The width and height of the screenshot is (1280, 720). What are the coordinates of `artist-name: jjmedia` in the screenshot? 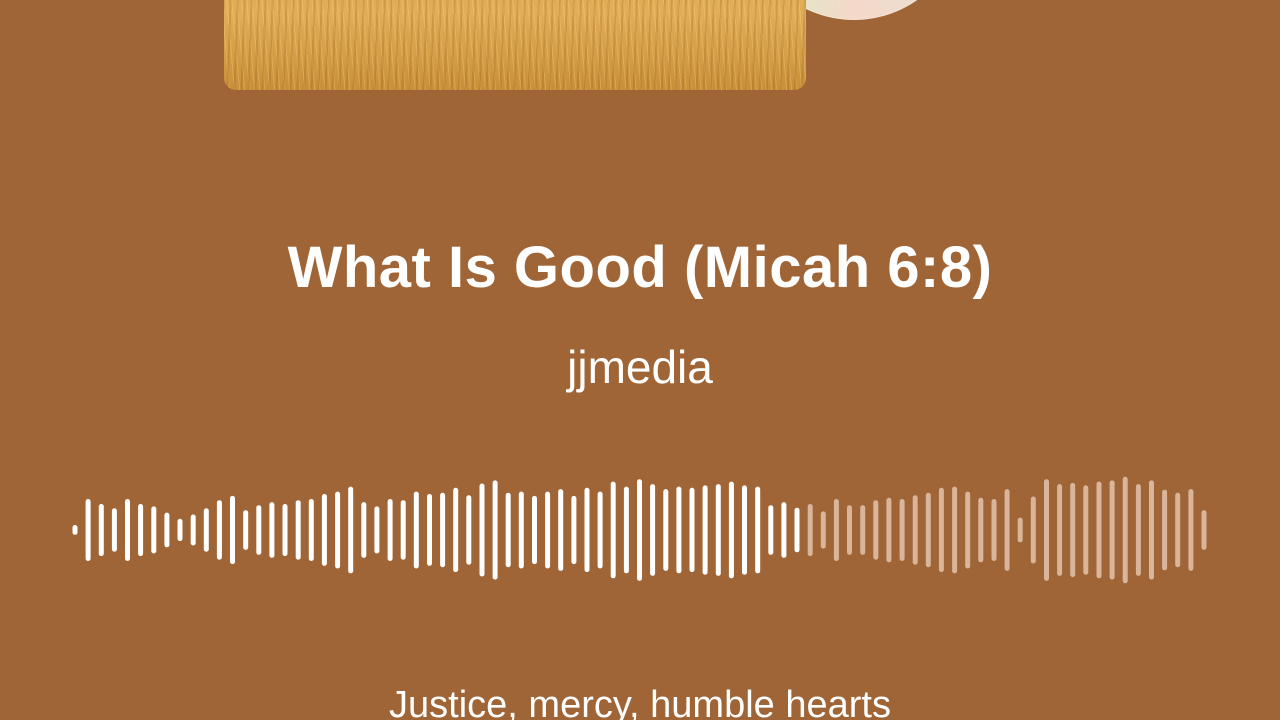 It's located at (640, 367).